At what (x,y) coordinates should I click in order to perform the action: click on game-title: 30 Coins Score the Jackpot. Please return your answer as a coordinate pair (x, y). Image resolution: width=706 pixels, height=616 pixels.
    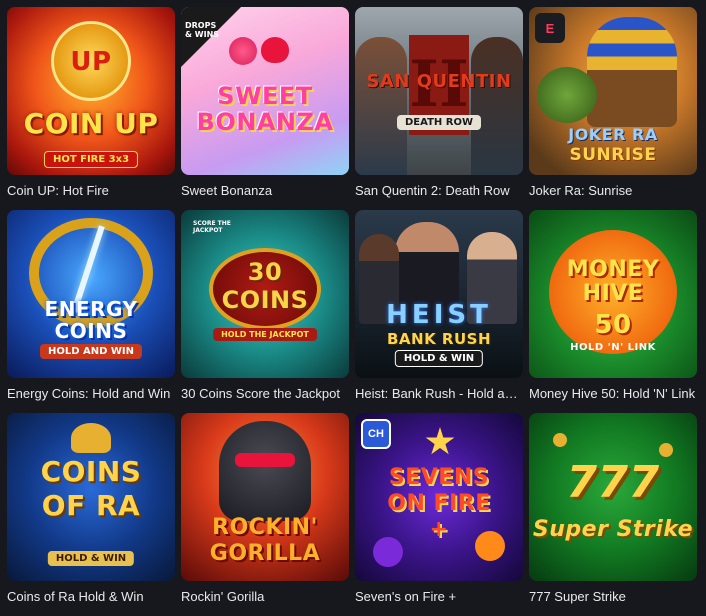
    Looking at the image, I should click on (265, 394).